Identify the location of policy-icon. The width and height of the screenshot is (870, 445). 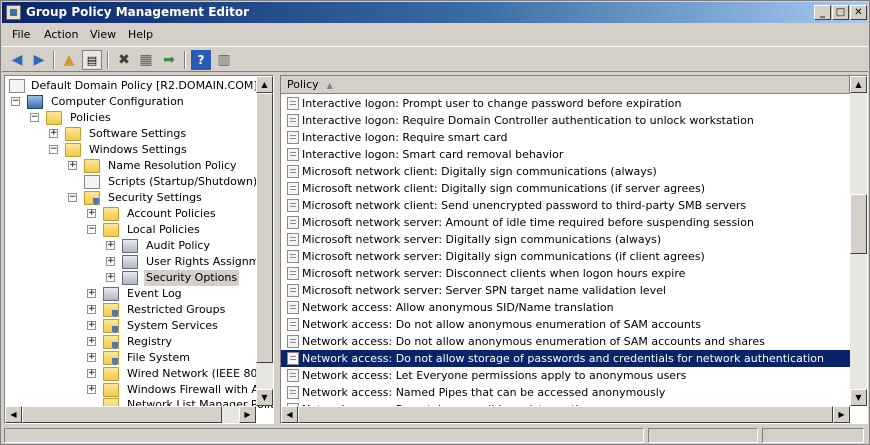
(130, 278).